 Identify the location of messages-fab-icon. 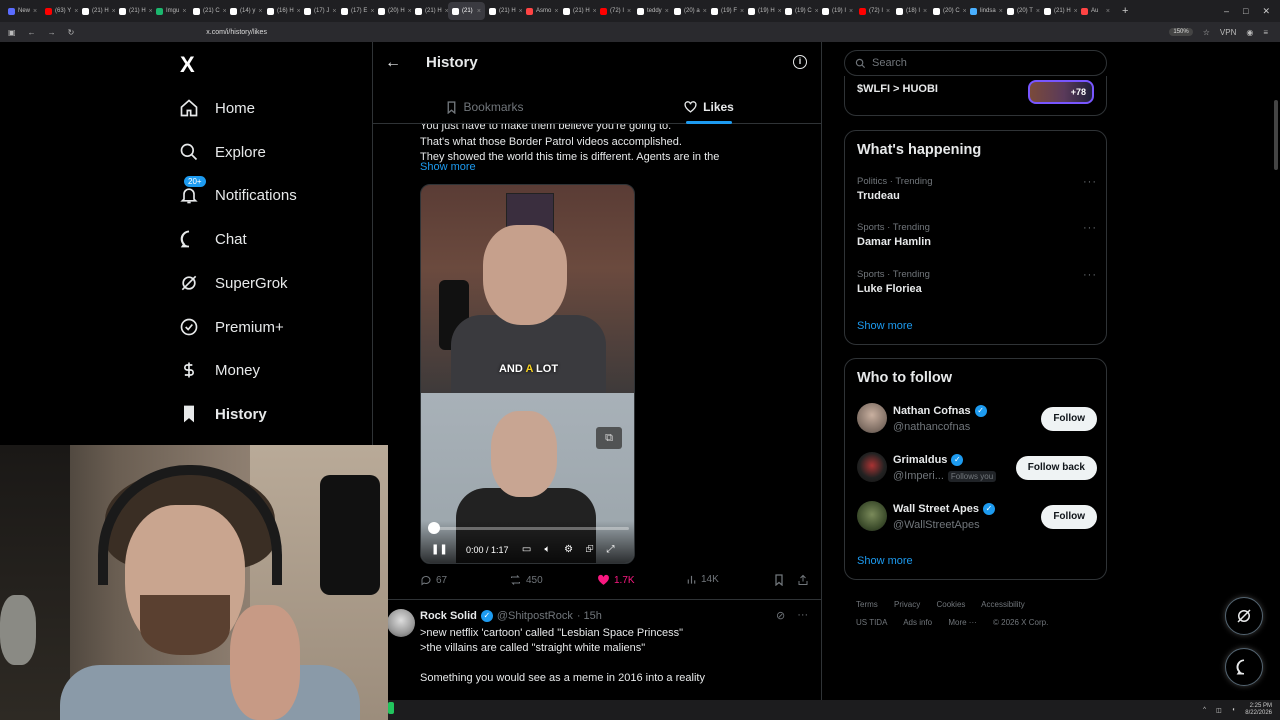
(1244, 667).